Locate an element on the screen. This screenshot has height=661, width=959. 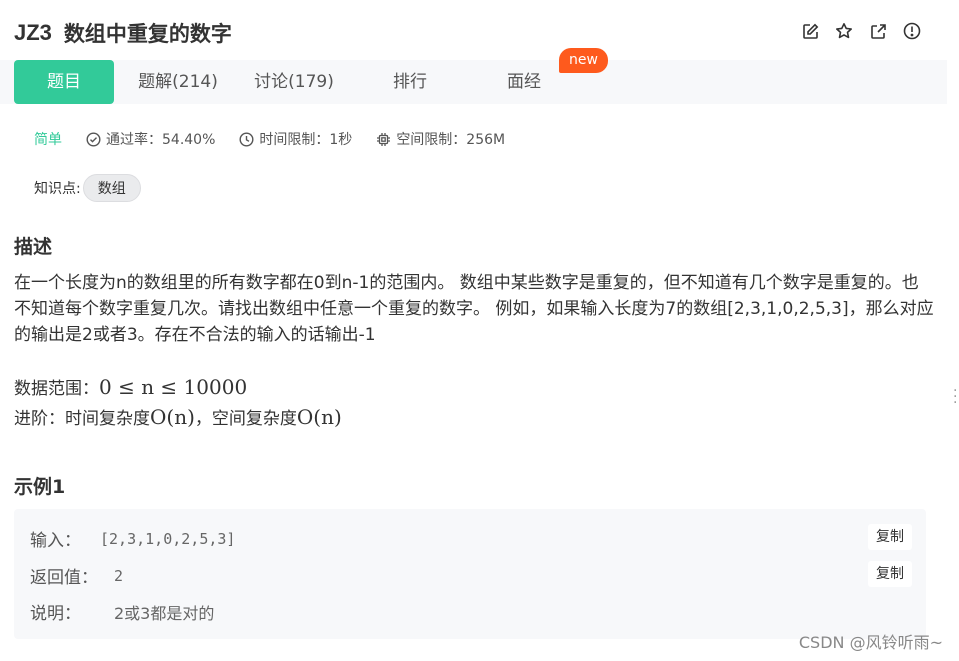
example-title: 示例1 is located at coordinates (40, 487).